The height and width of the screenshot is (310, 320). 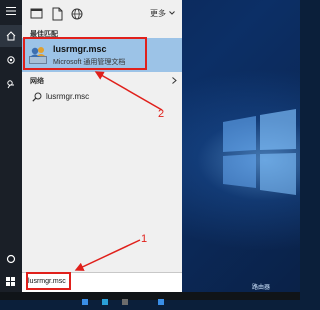 I want to click on best-match-annotation-box, so click(x=85, y=53).